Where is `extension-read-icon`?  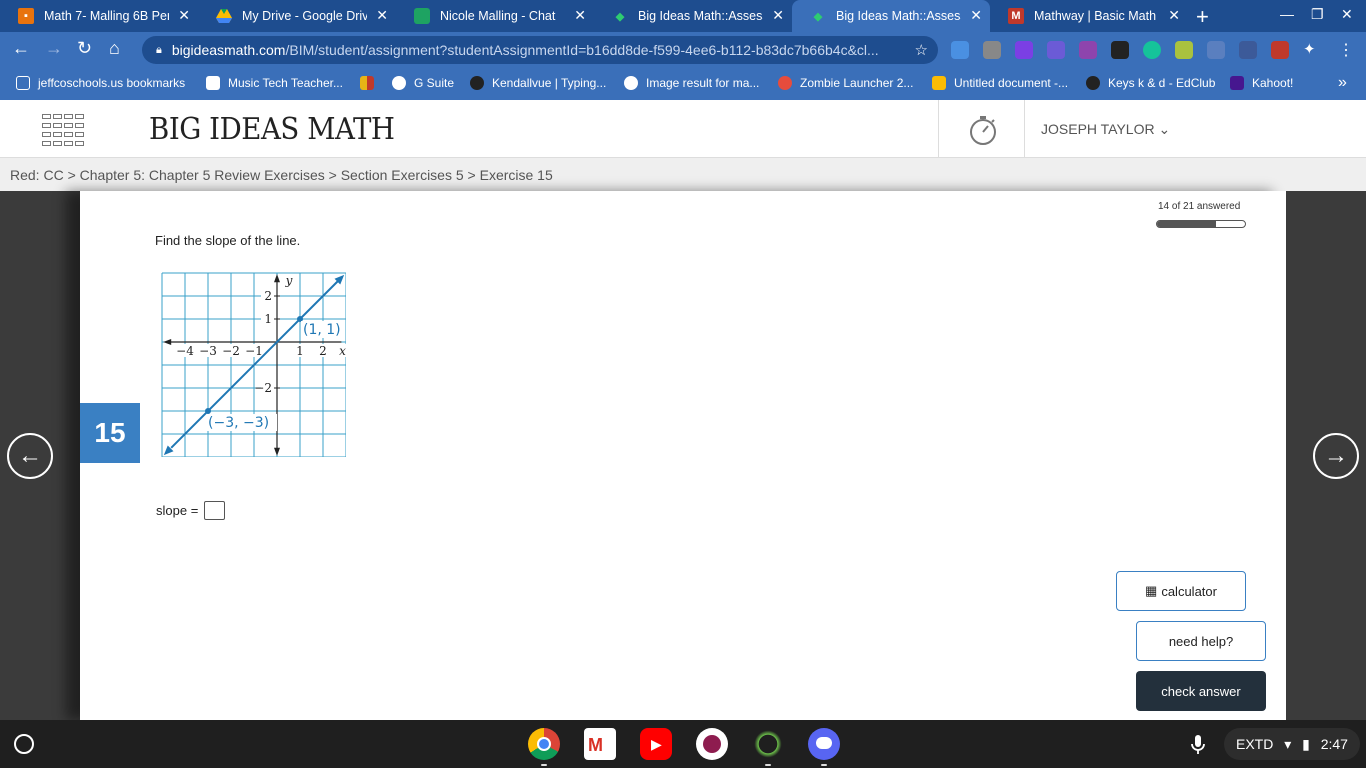
extension-read-icon is located at coordinates (1216, 50).